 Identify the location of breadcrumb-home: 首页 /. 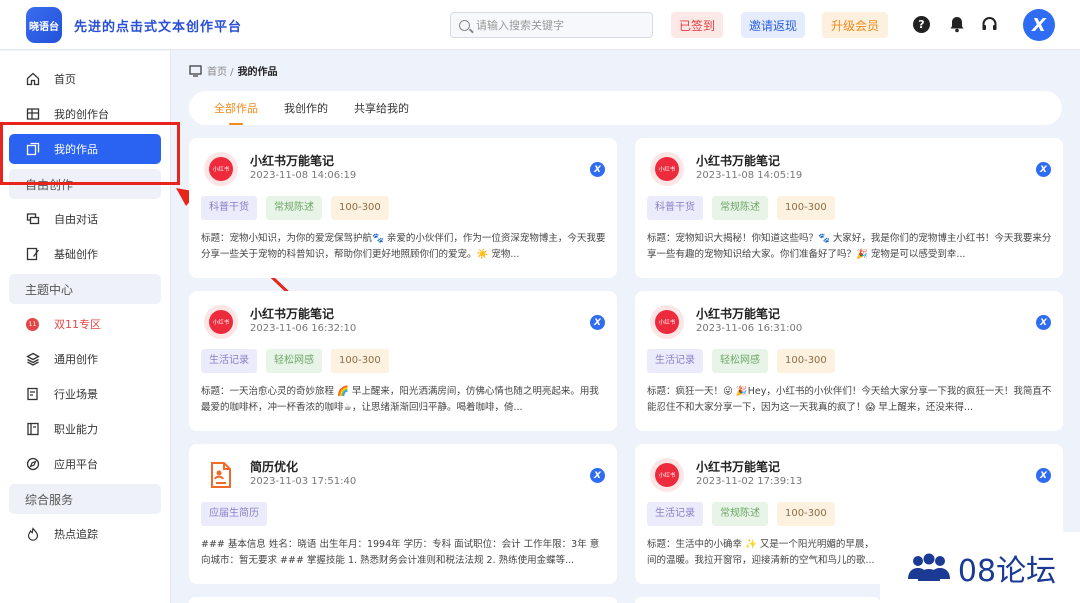
(220, 70).